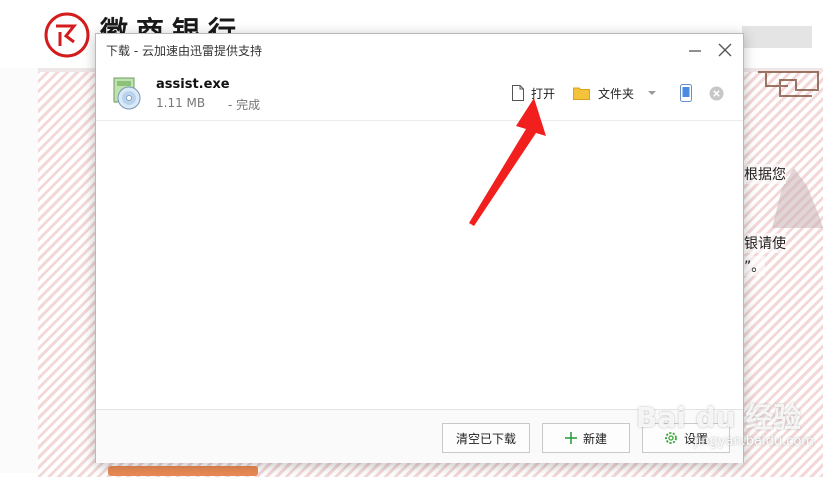 This screenshot has height=477, width=823. I want to click on close-button, so click(725, 50).